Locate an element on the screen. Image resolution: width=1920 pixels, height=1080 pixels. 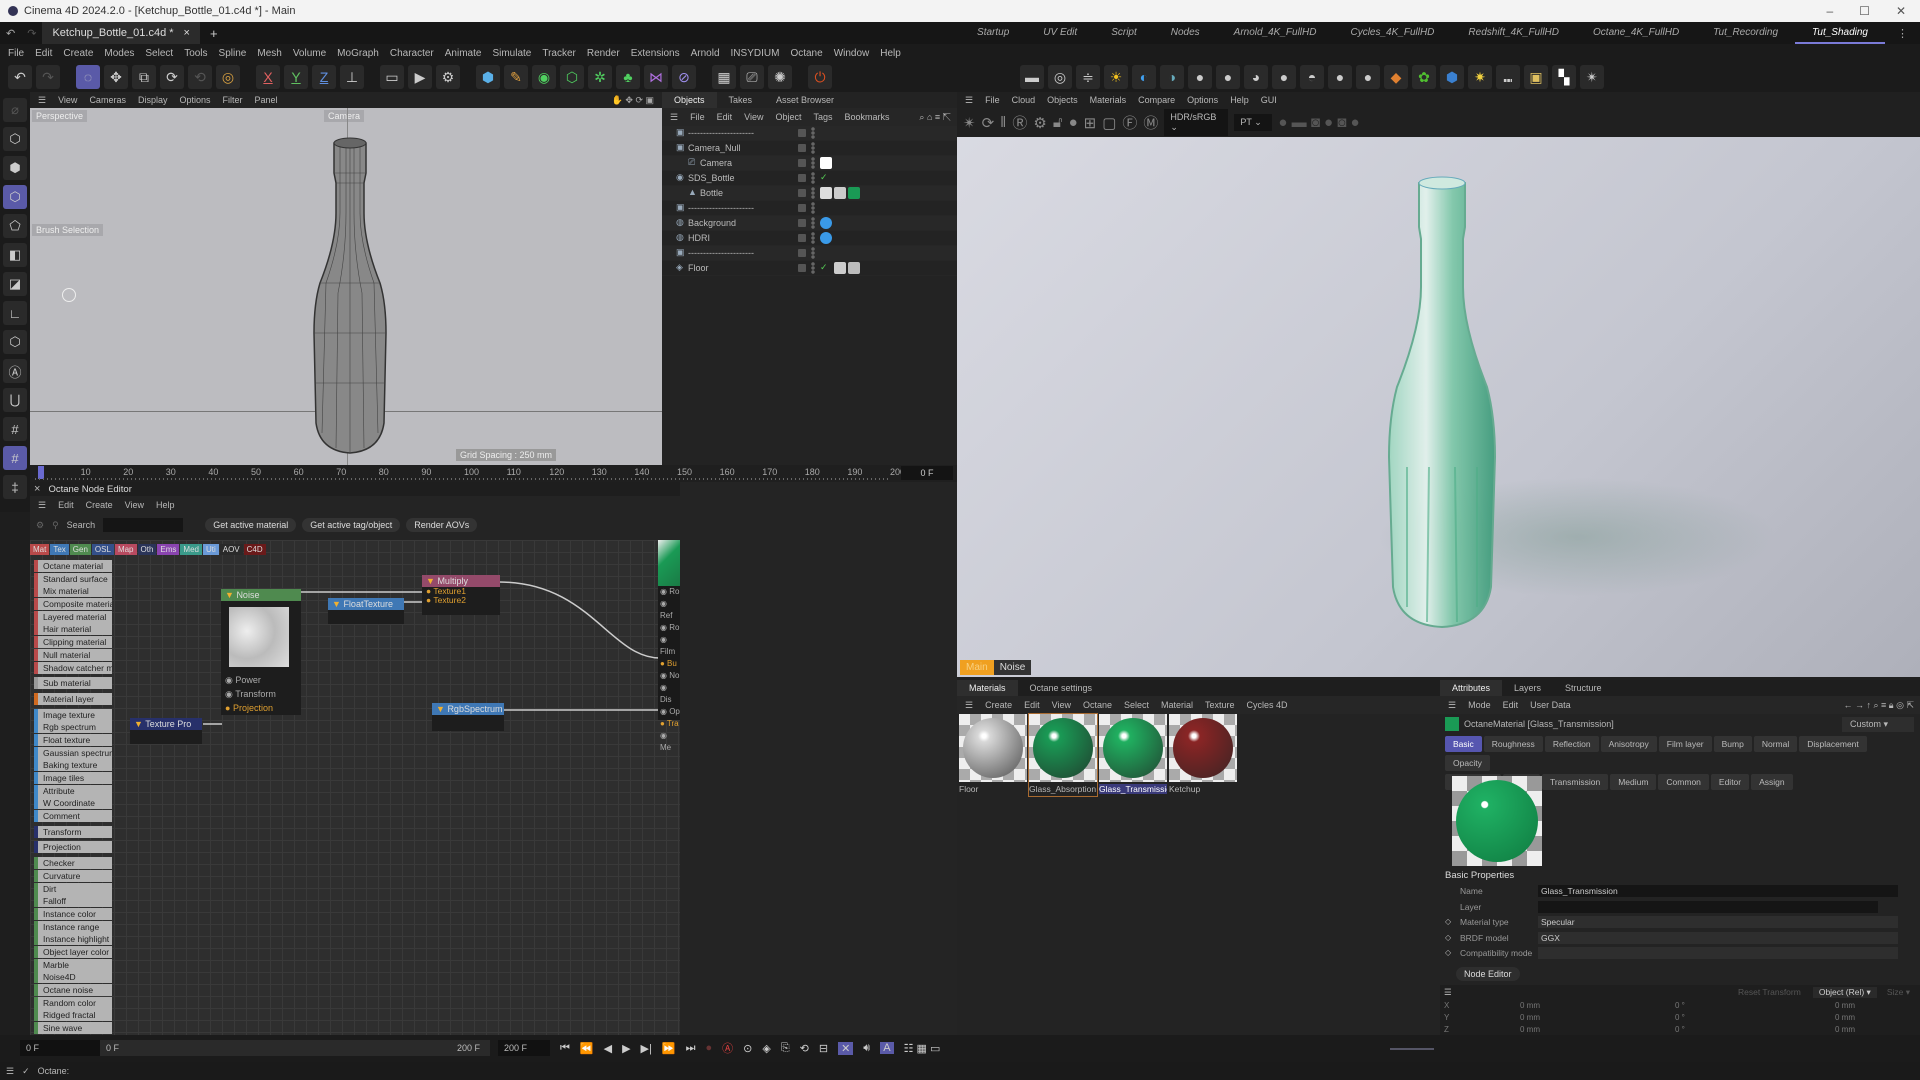
workplane-icon: # is located at coordinates (15, 429).